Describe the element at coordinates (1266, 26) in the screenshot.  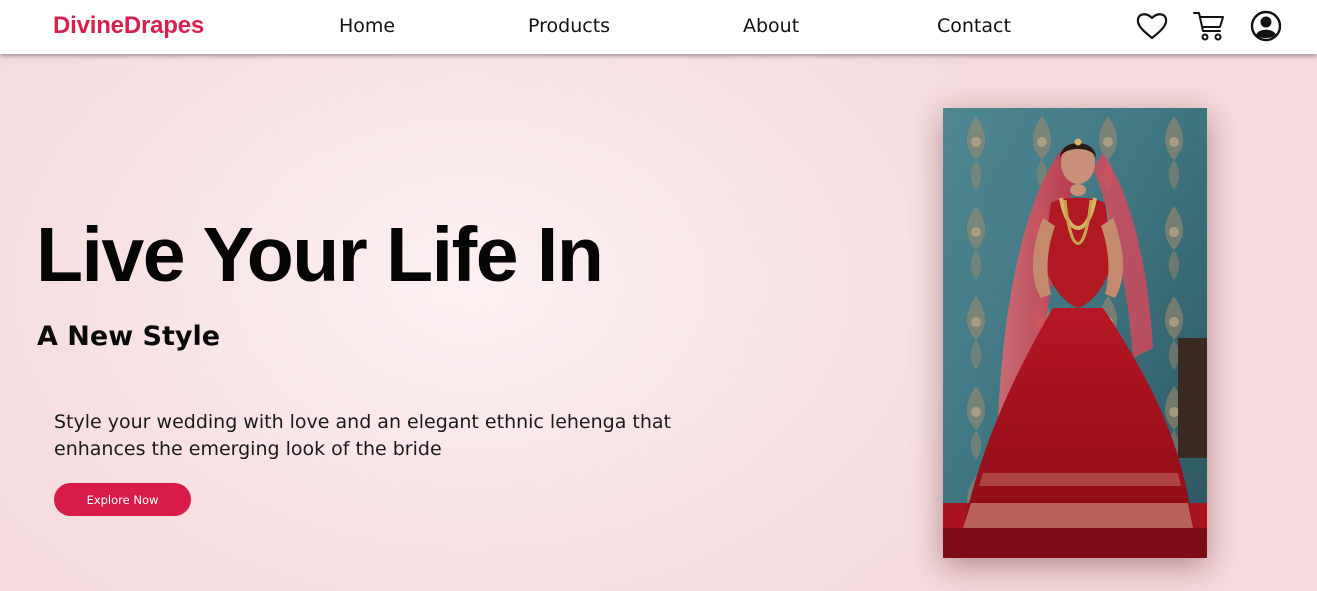
I see `user-icon` at that location.